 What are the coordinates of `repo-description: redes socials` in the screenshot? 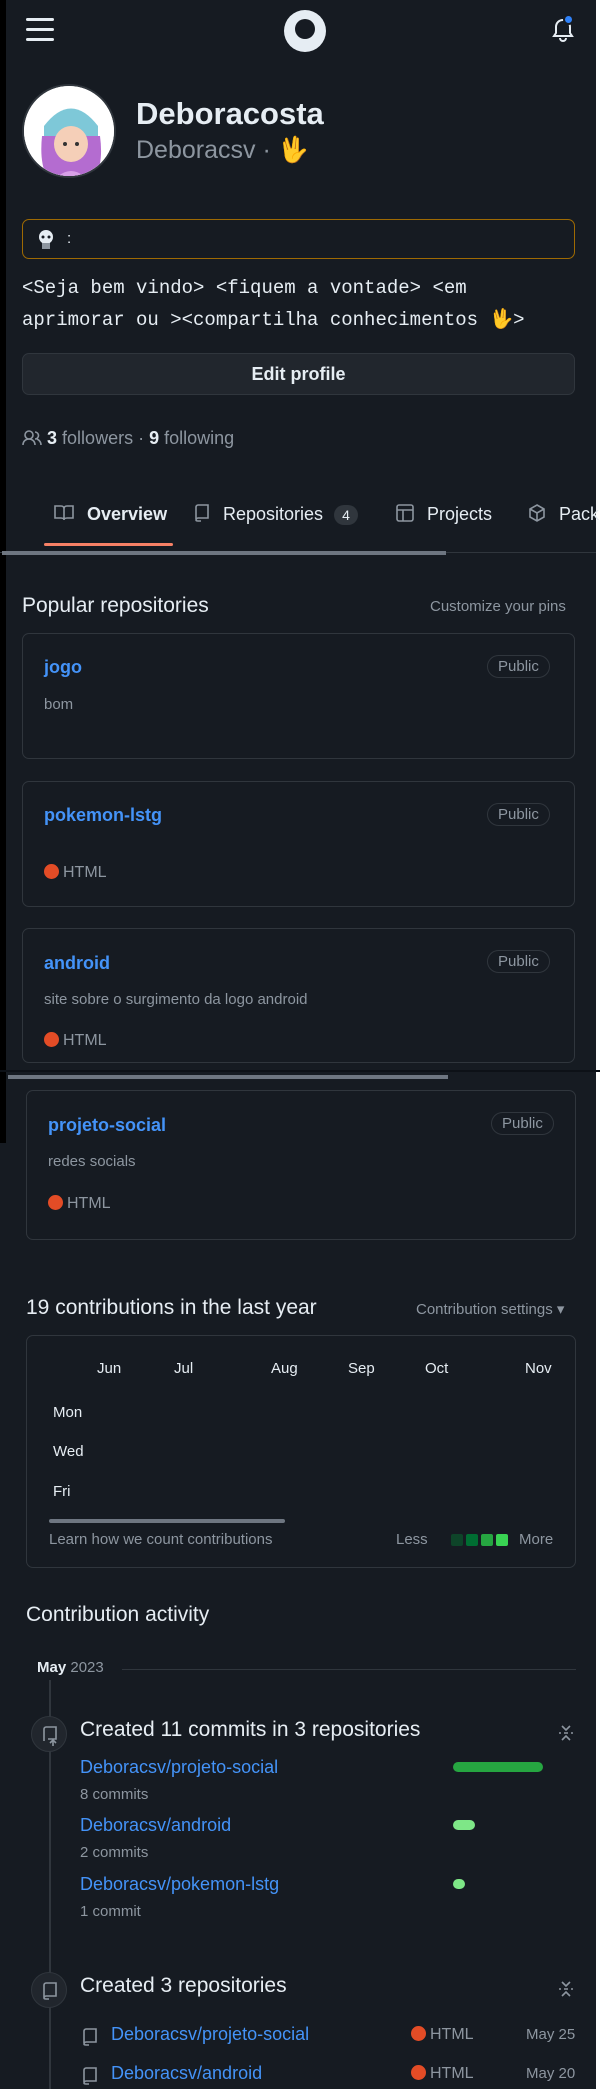 It's located at (92, 1161).